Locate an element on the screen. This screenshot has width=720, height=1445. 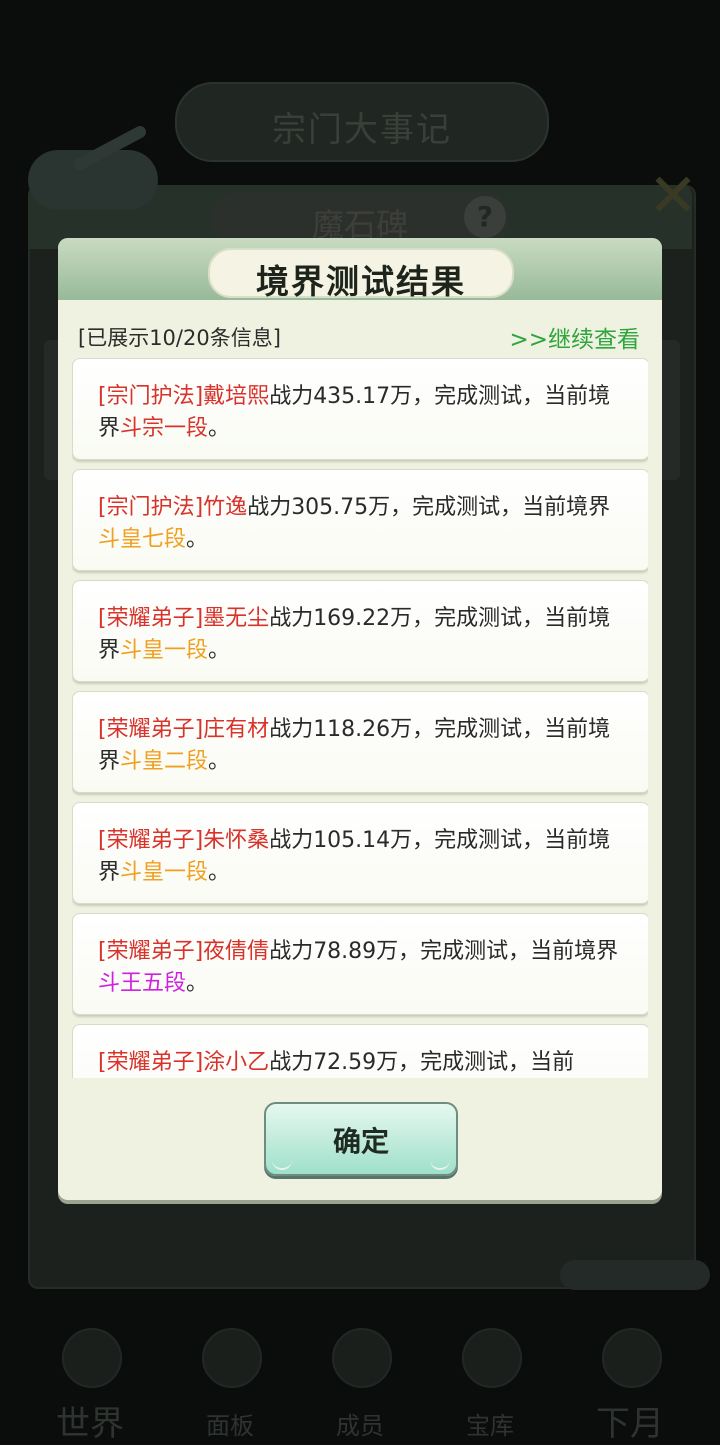
record-card: [宗门护法]竹逸战力305.75万，完成测试，当前境界斗皇七段。 is located at coordinates (360, 520).